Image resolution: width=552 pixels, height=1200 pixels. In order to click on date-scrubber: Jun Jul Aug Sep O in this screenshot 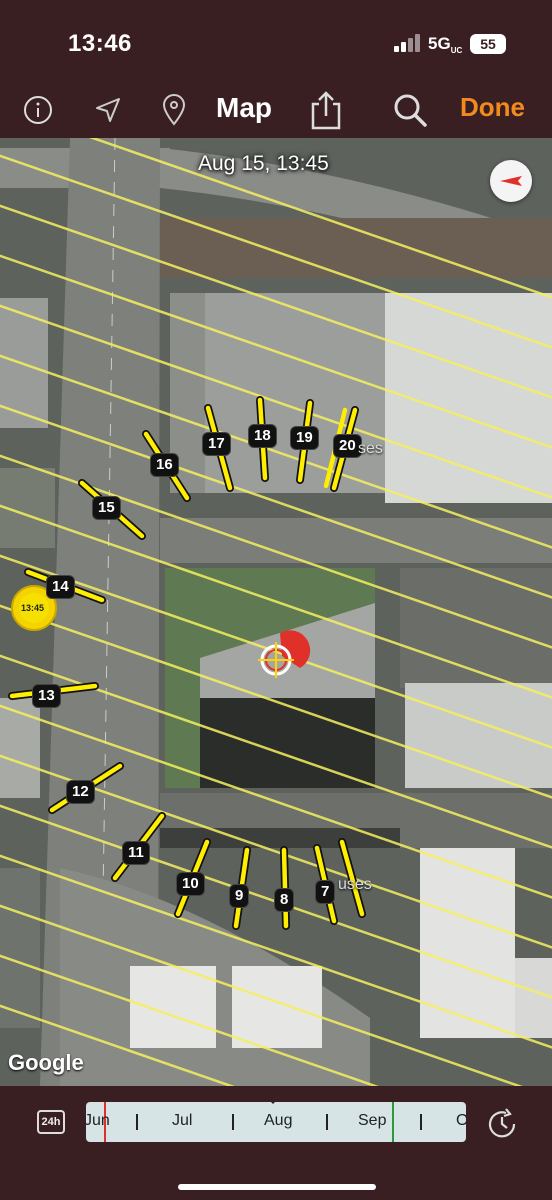, I will do `click(276, 1122)`.